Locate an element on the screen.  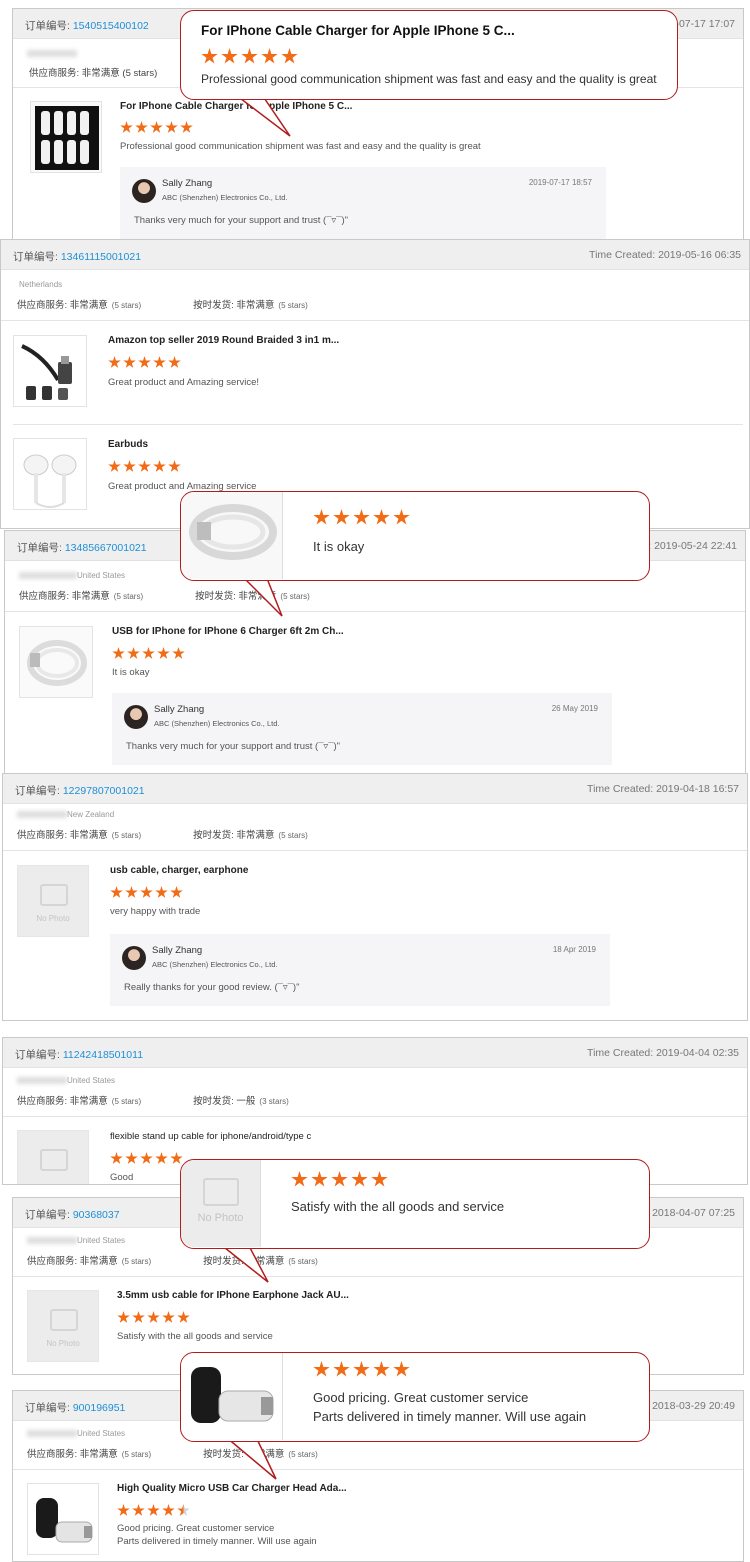
callout-no-photo-image: No Photo is located at coordinates (221, 1203).